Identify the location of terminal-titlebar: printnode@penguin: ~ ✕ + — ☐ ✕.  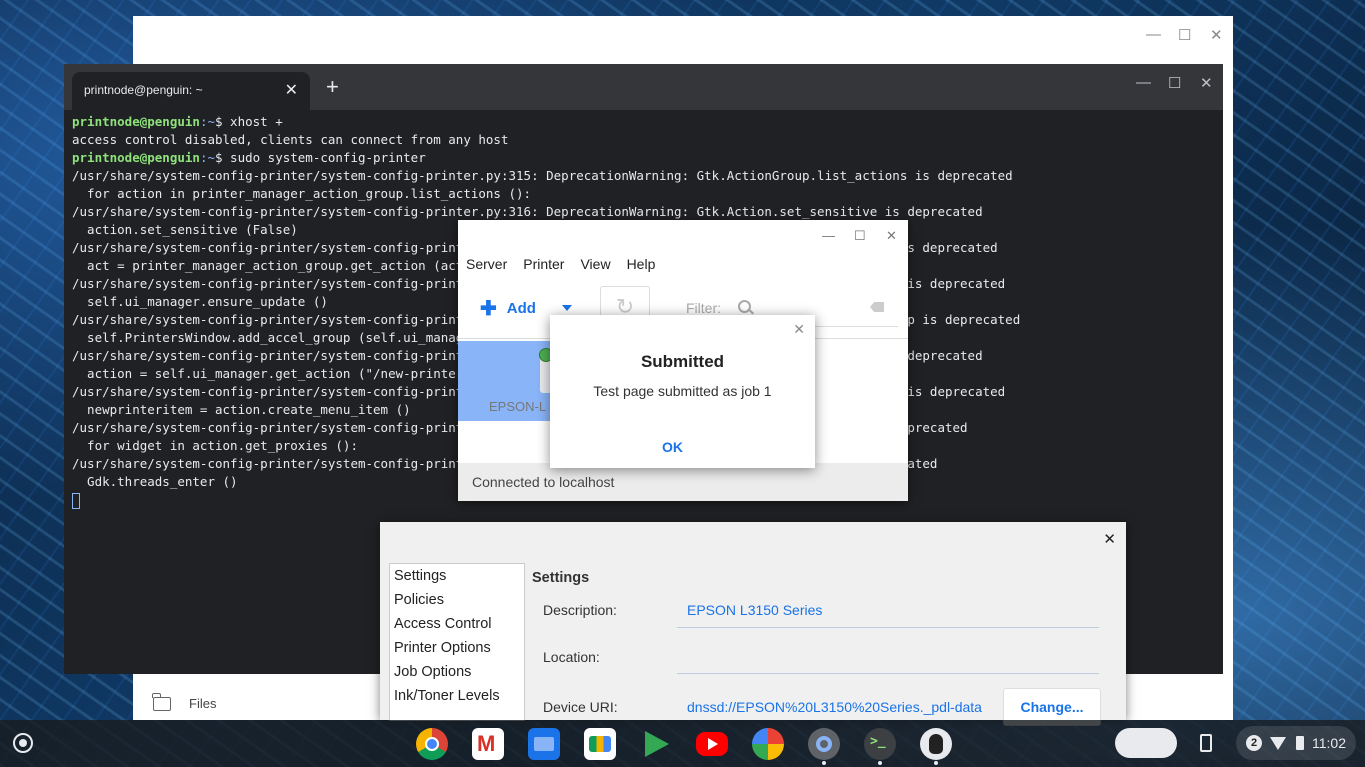
(643, 87).